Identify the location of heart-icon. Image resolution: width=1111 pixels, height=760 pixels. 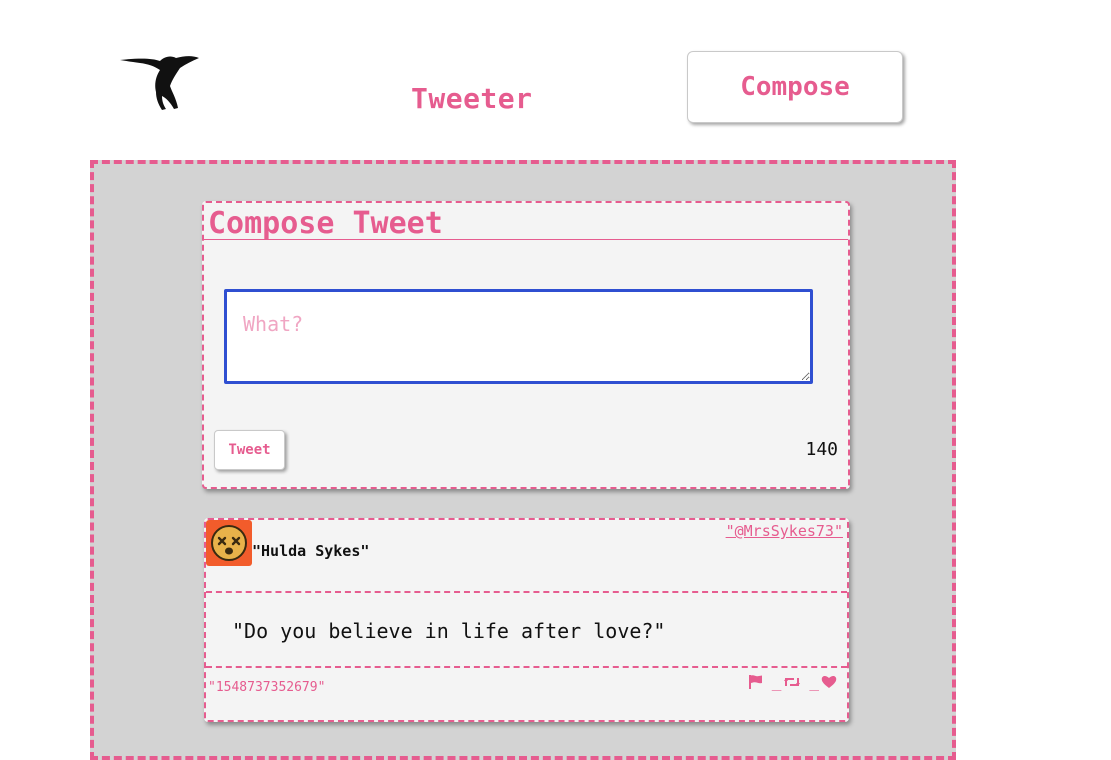
(829, 682).